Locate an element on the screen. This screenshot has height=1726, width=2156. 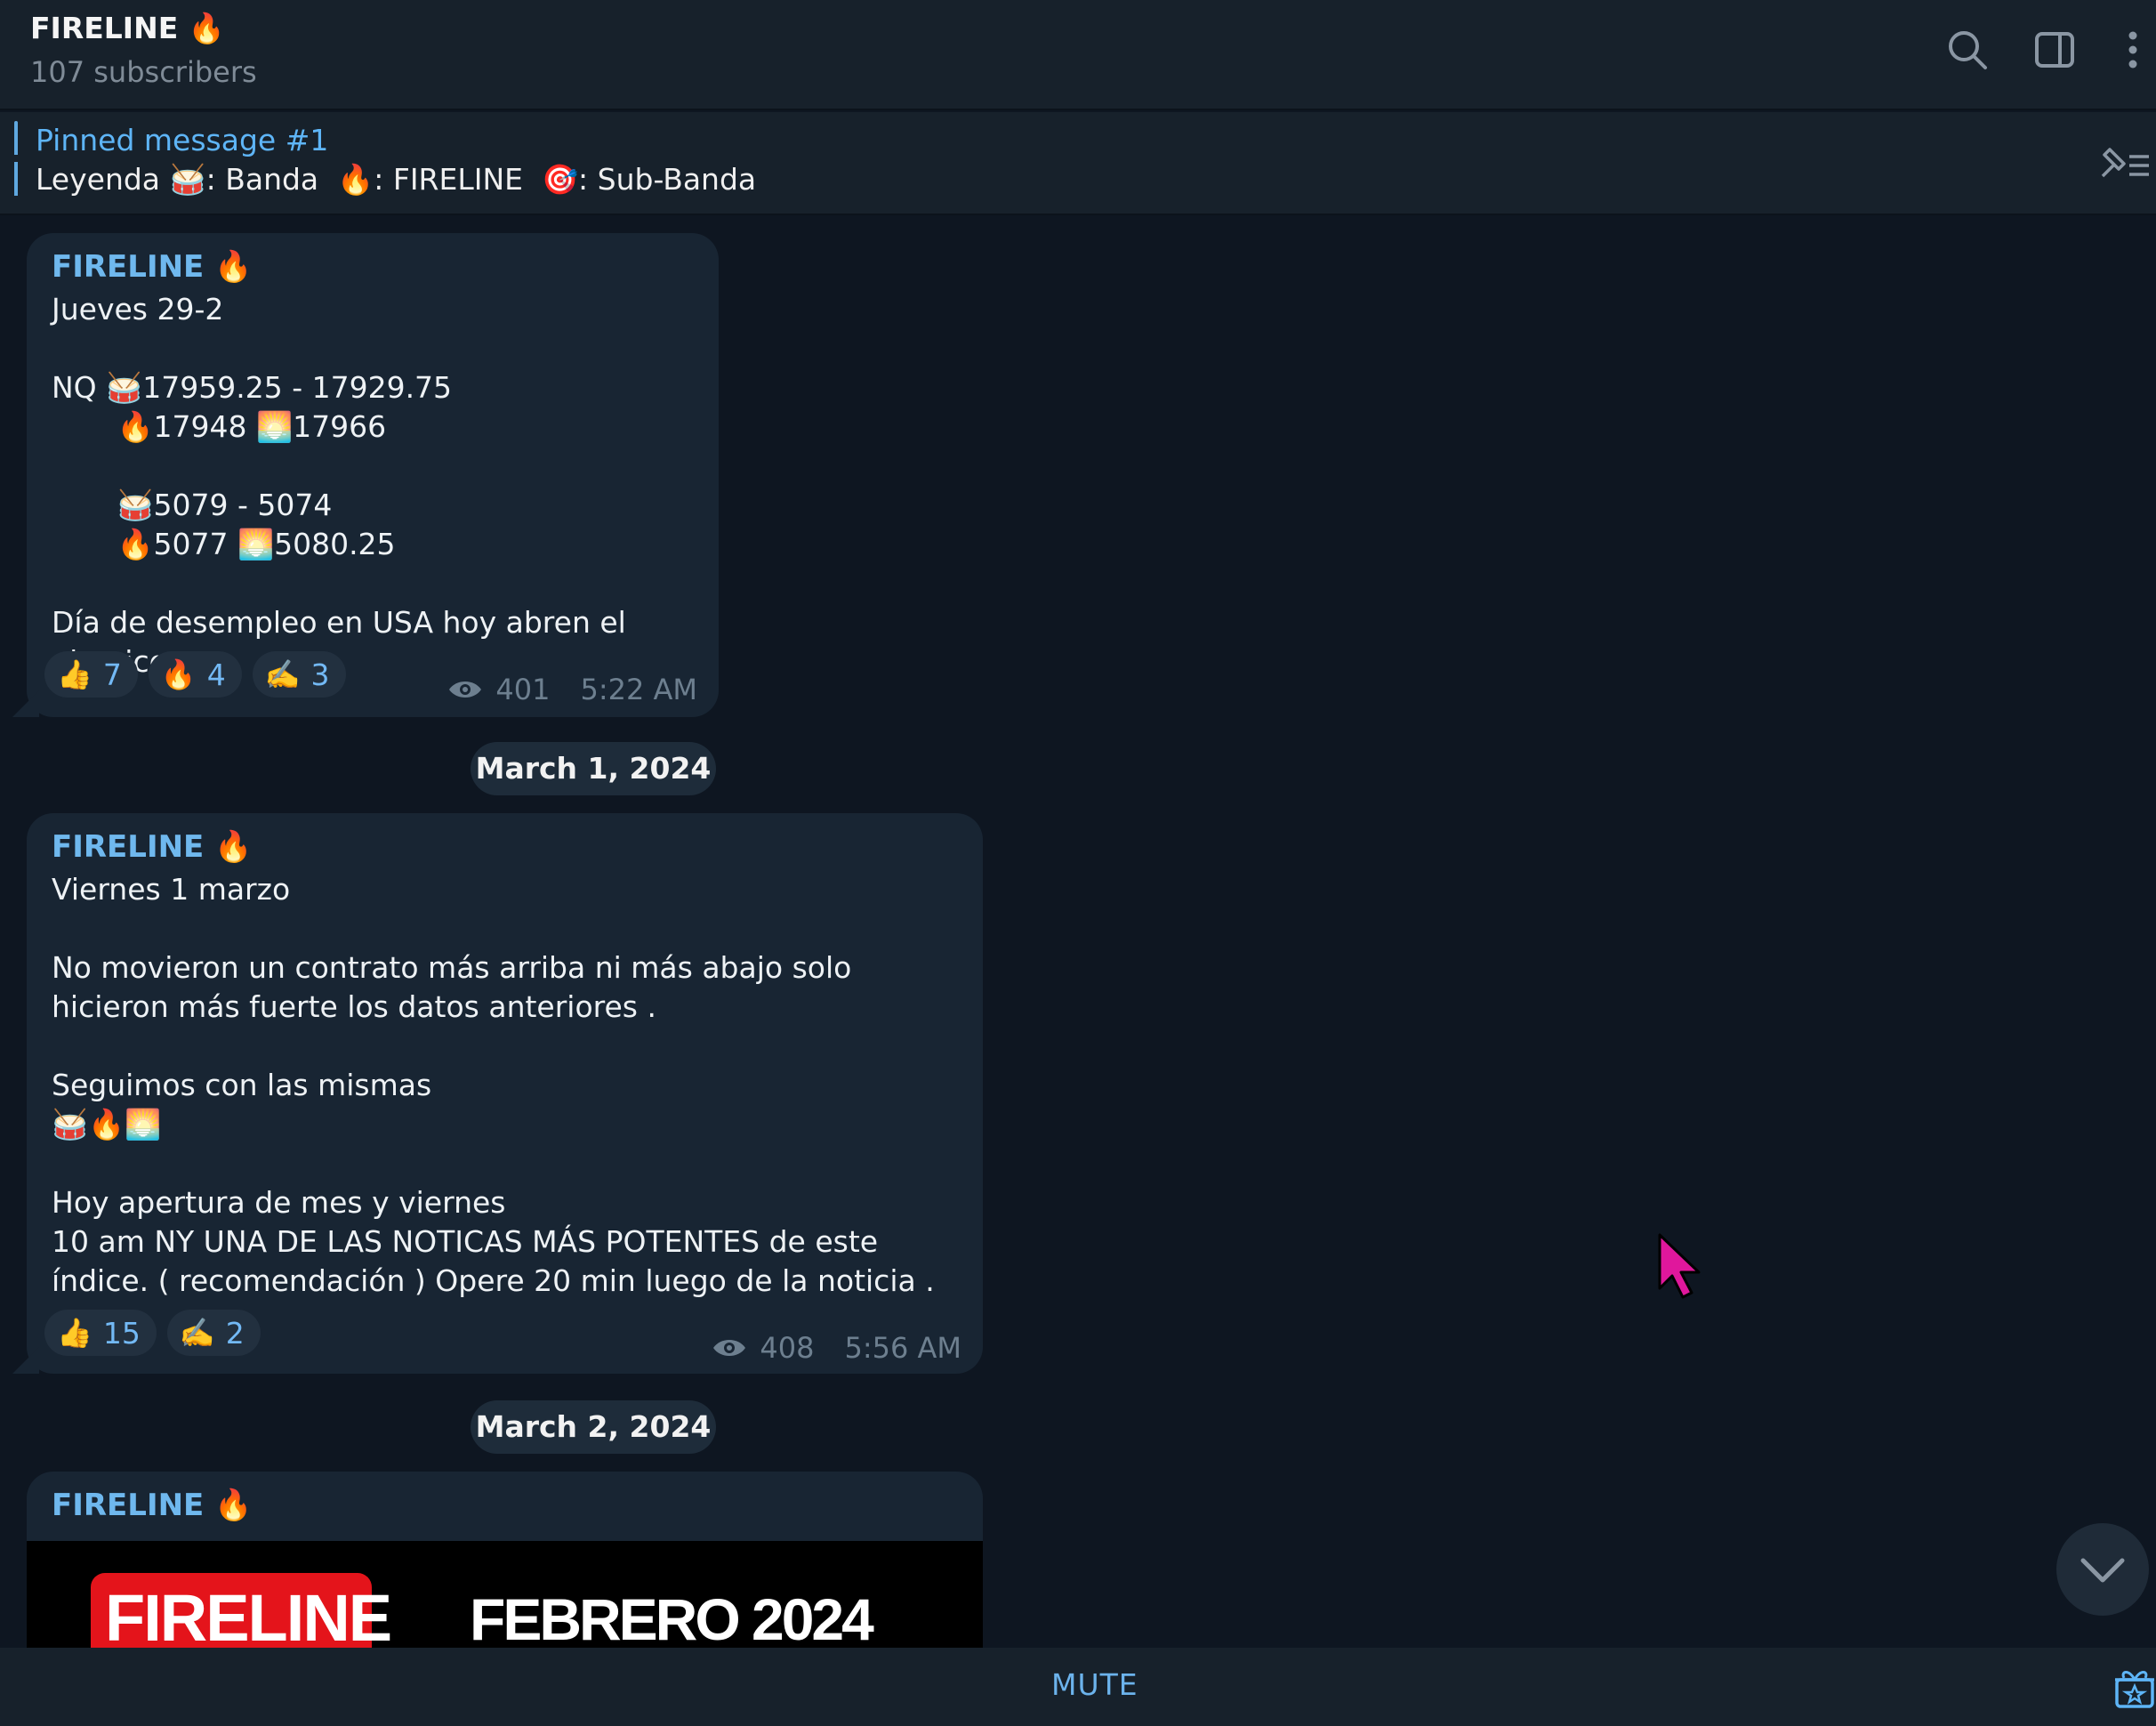
reaction-writing-hand: ✍️ 3 is located at coordinates (299, 674).